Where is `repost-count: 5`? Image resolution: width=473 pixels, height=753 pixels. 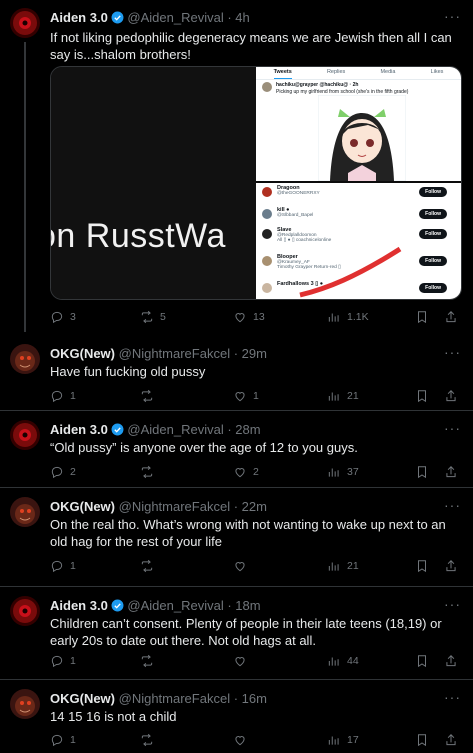
repost-count: 5 is located at coordinates (163, 317).